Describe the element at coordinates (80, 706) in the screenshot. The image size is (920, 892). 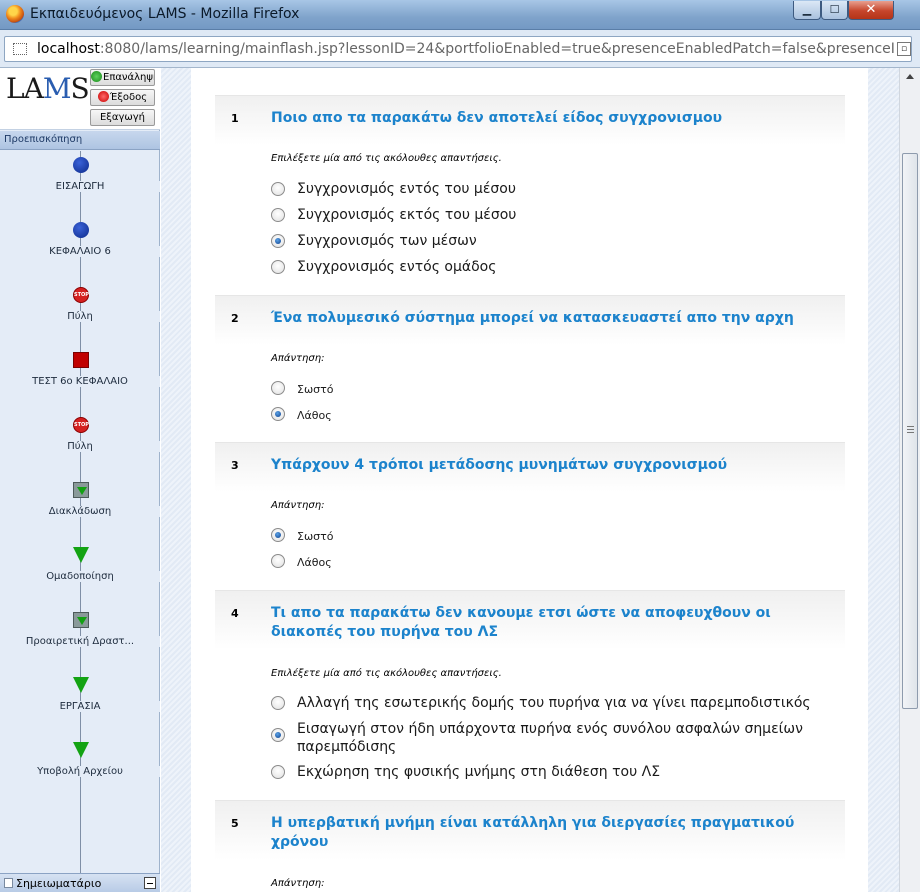
I see `activity-label: ΕΡΓΑΣΙΑ` at that location.